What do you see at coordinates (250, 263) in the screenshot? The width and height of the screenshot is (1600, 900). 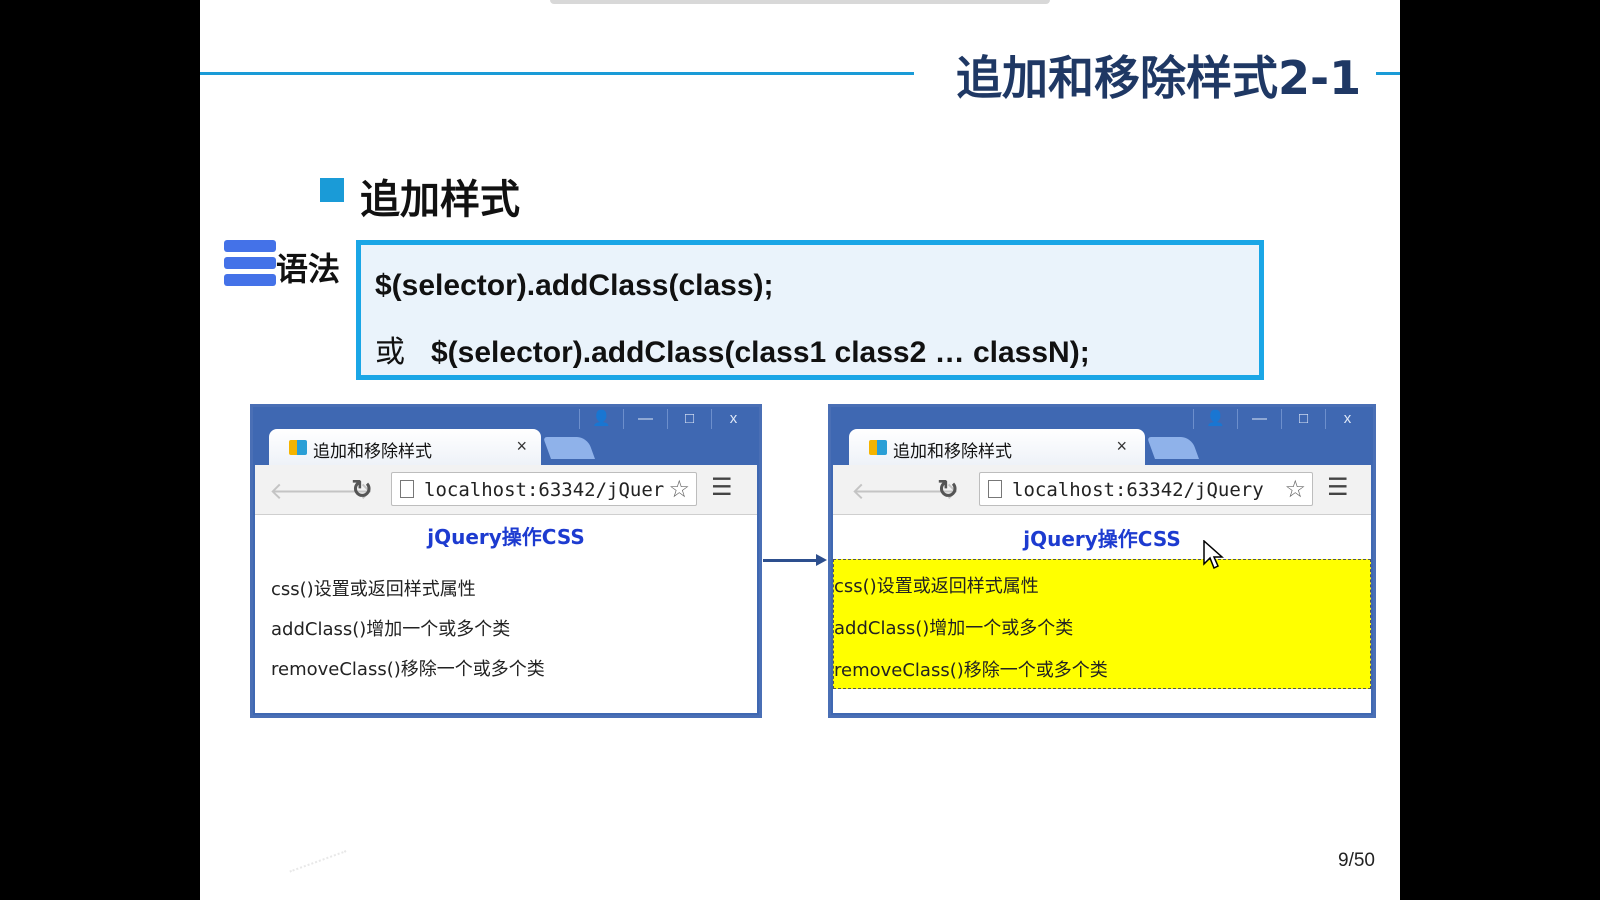 I see `syntax-list-icon` at bounding box center [250, 263].